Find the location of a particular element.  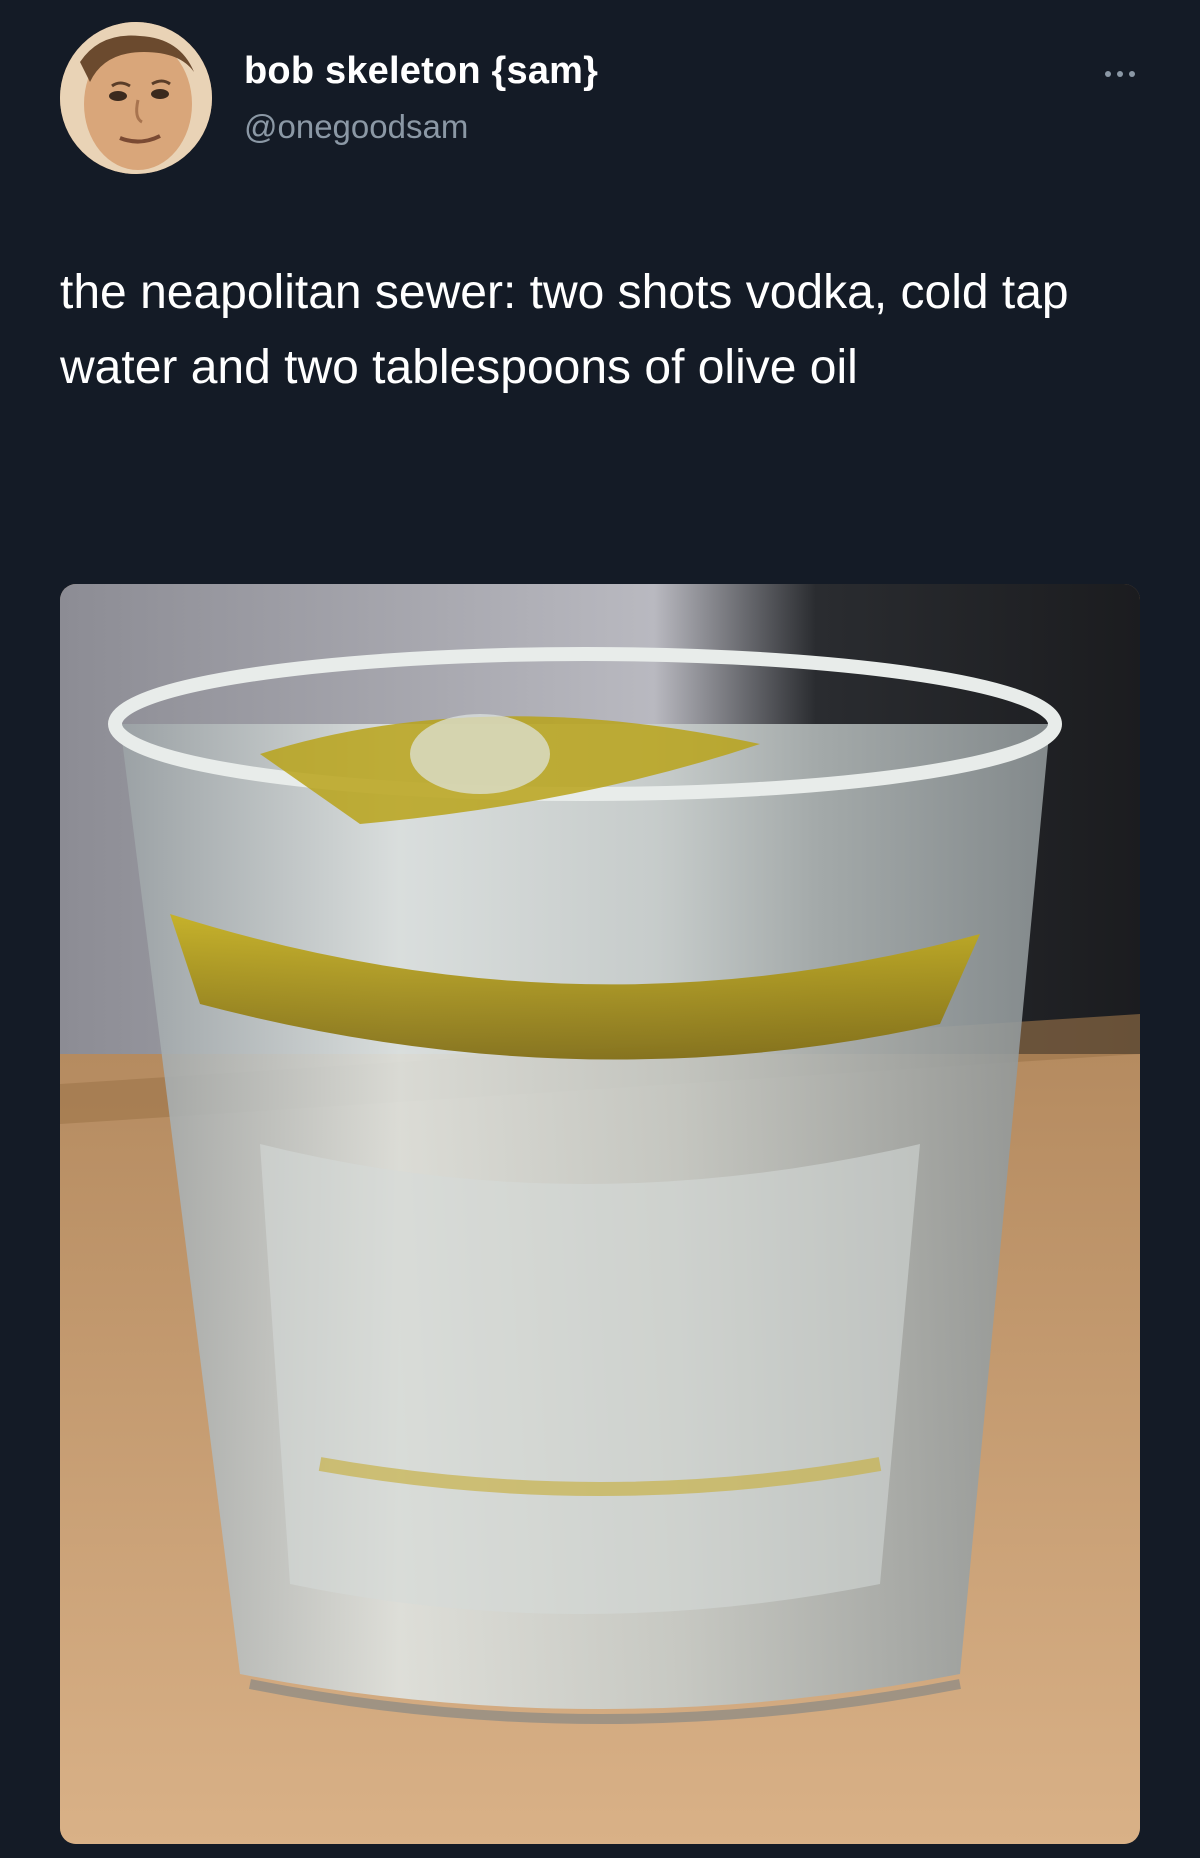

display-name: bob skeleton {sam} is located at coordinates (421, 71).